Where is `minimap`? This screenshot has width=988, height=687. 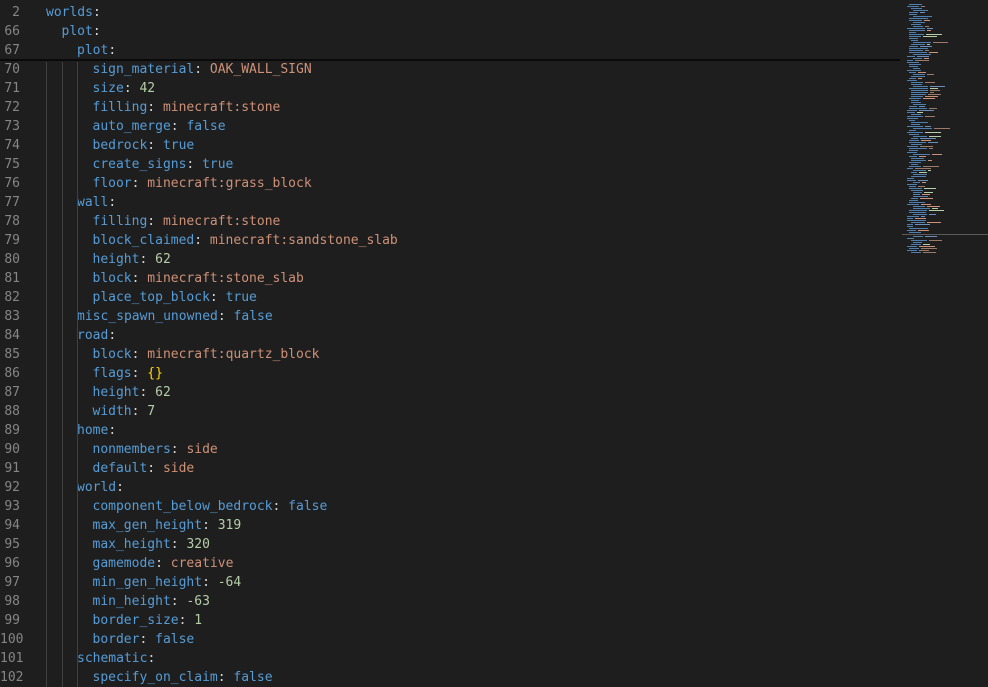
minimap is located at coordinates (944, 343).